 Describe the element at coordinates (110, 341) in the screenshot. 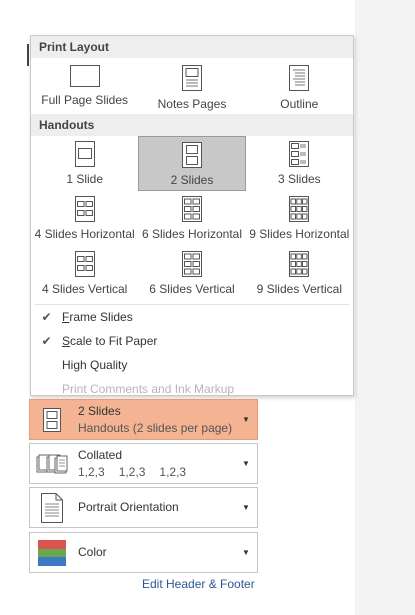

I see `scale-to-fit-label: Scale to Fit Paper` at that location.